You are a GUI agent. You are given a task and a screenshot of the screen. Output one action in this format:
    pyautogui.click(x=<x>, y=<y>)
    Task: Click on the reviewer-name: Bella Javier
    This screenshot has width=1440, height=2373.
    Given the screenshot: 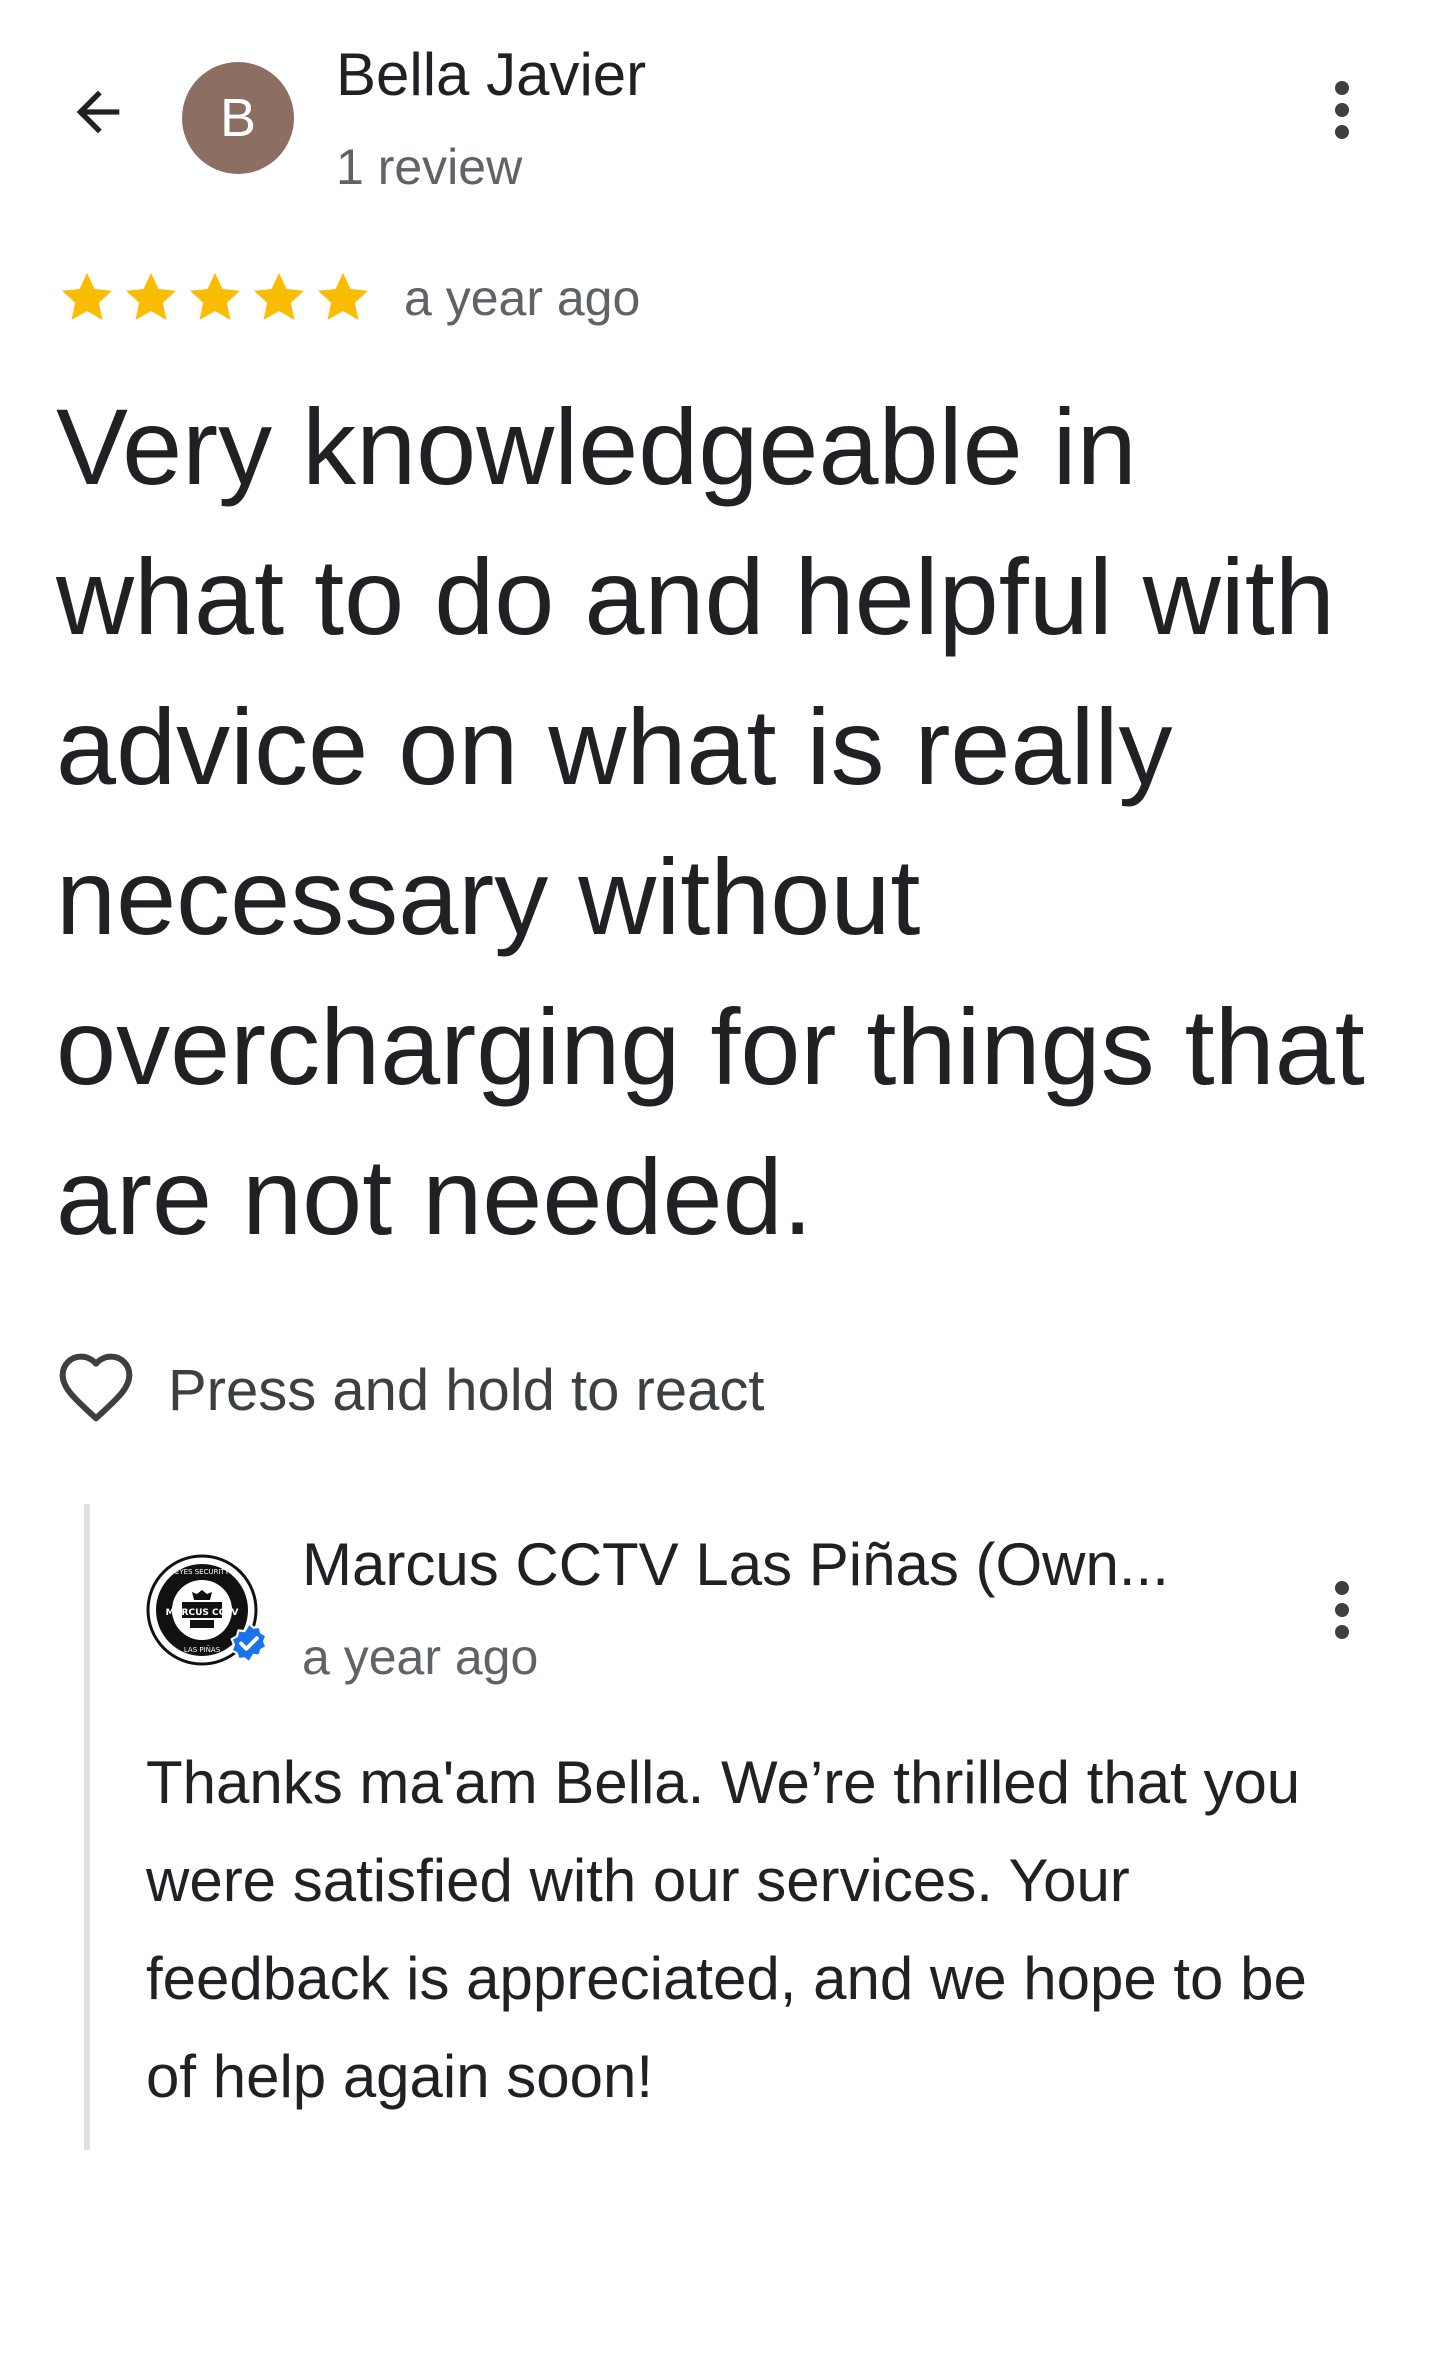 What is the action you would take?
    pyautogui.click(x=491, y=74)
    